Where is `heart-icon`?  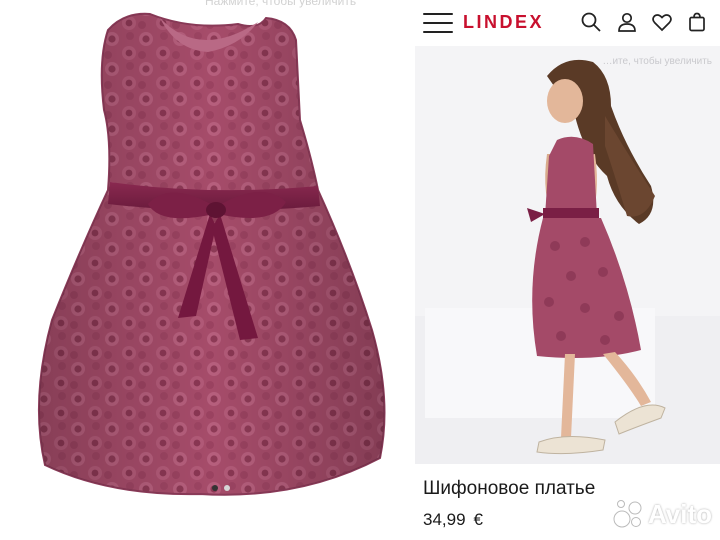
heart-icon is located at coordinates (662, 22).